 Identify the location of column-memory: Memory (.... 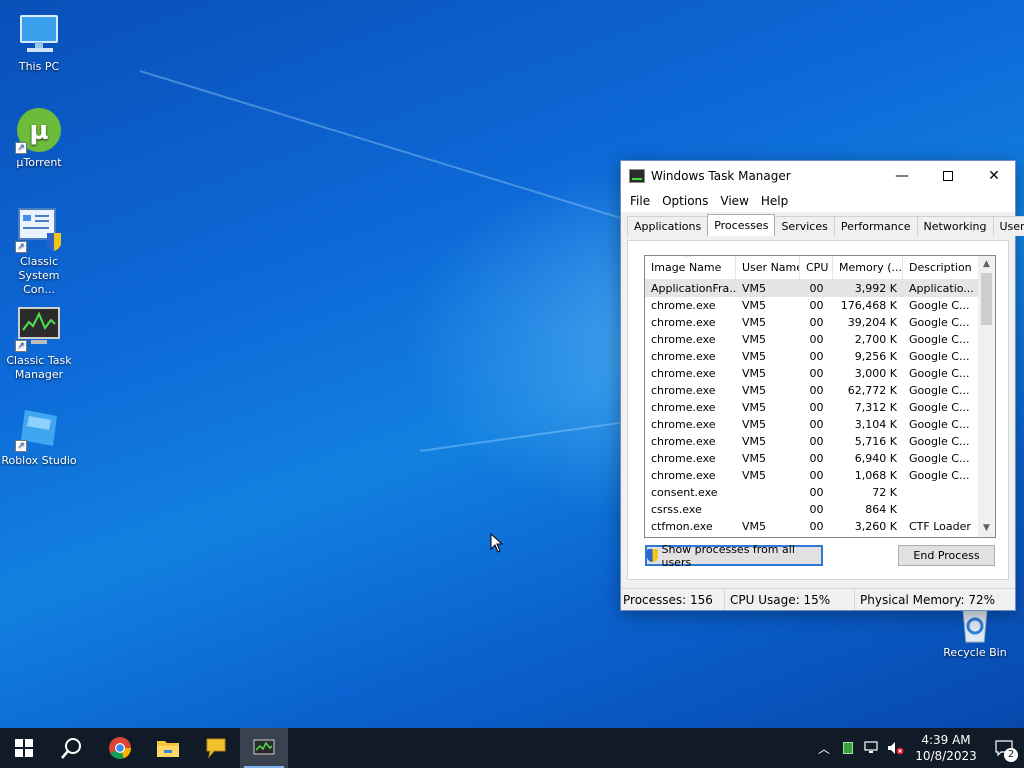
(868, 267).